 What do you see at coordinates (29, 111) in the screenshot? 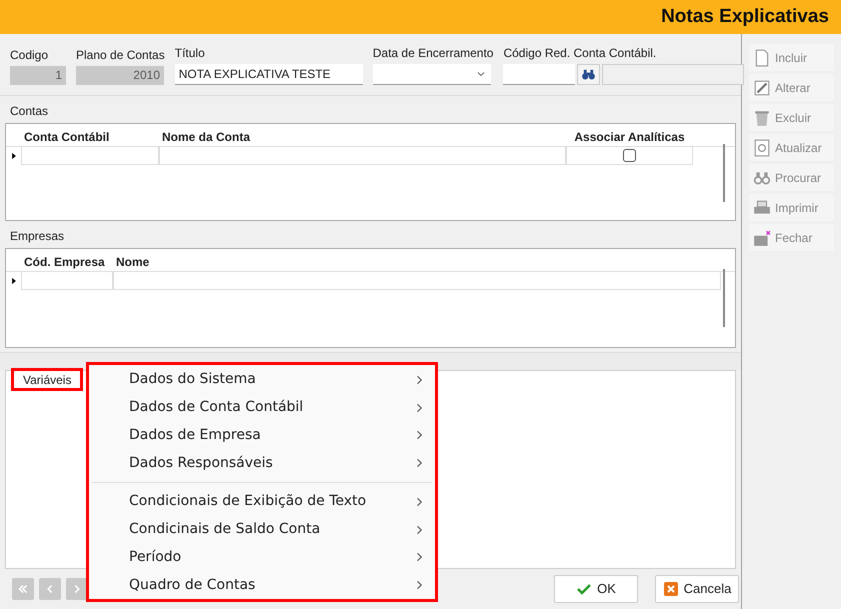
I see `section-label: Contas` at bounding box center [29, 111].